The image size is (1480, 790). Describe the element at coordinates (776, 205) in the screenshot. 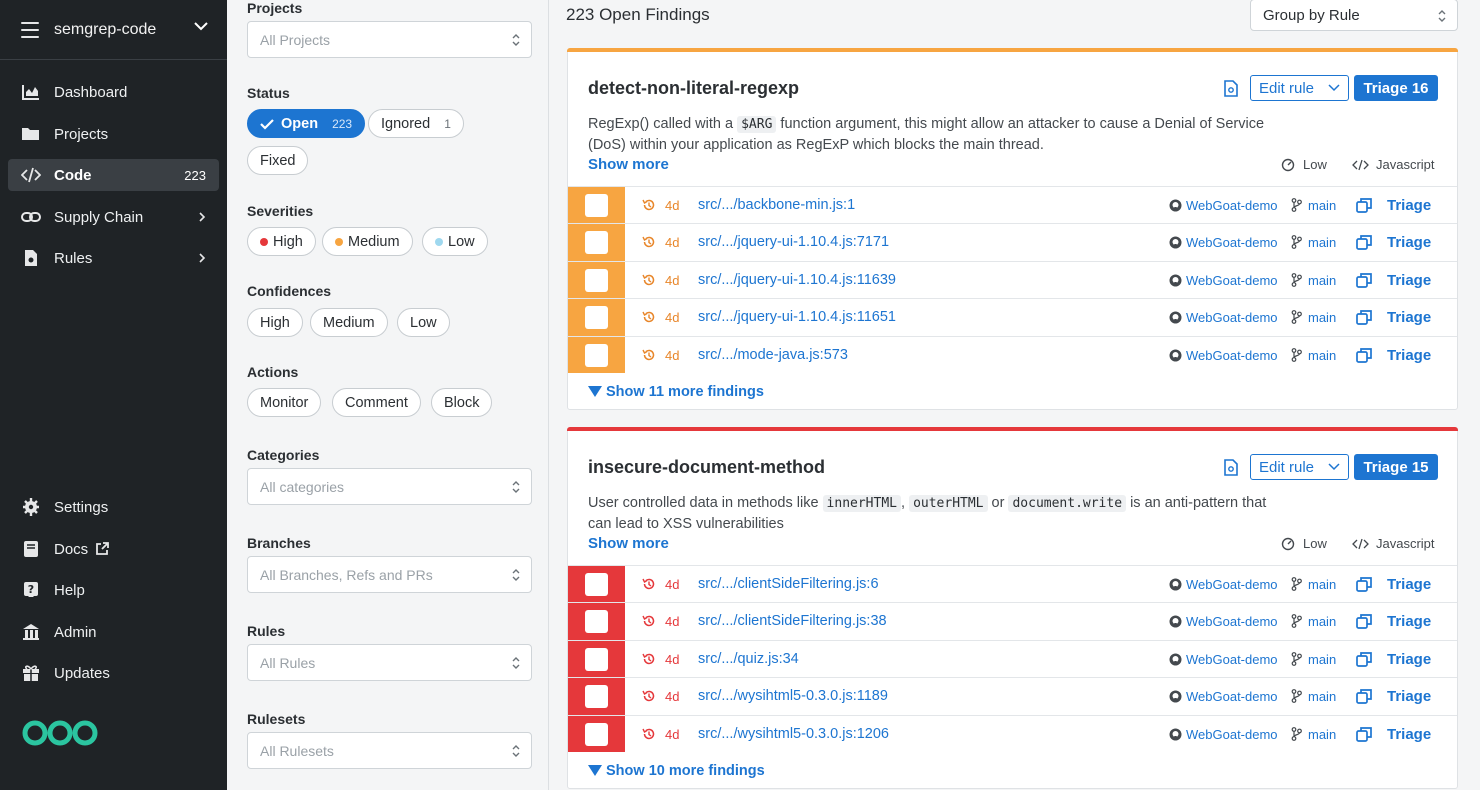

I see `finding-path-link: src/.../backbone-min.js:1` at that location.